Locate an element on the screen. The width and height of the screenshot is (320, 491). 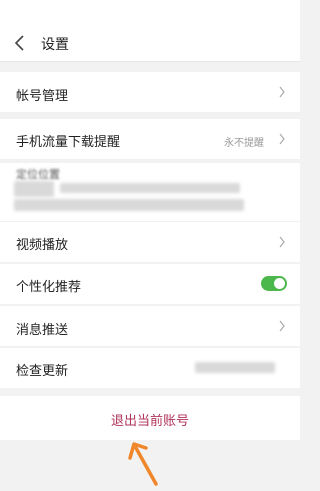
logout-button: 退出当前账号 is located at coordinates (150, 418).